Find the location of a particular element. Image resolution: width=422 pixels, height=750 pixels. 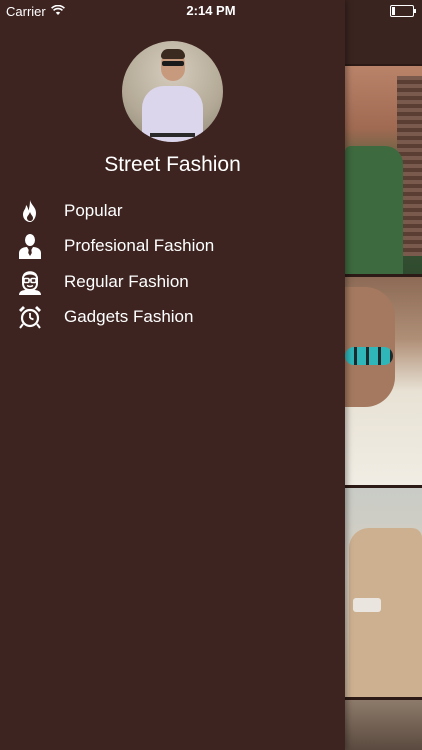

menu-item-gadgets-fashion: Gadgets Fashion is located at coordinates (172, 318).